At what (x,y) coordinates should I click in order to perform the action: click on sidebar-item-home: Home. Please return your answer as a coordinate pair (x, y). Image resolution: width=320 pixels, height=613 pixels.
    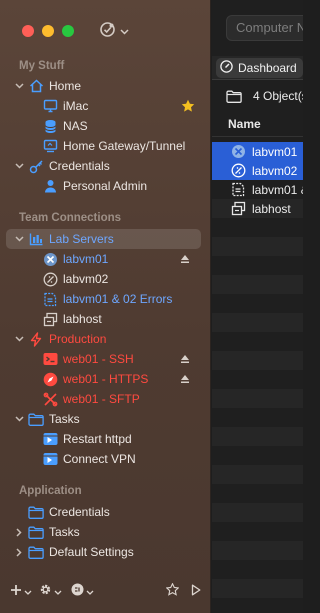
    Looking at the image, I should click on (103, 86).